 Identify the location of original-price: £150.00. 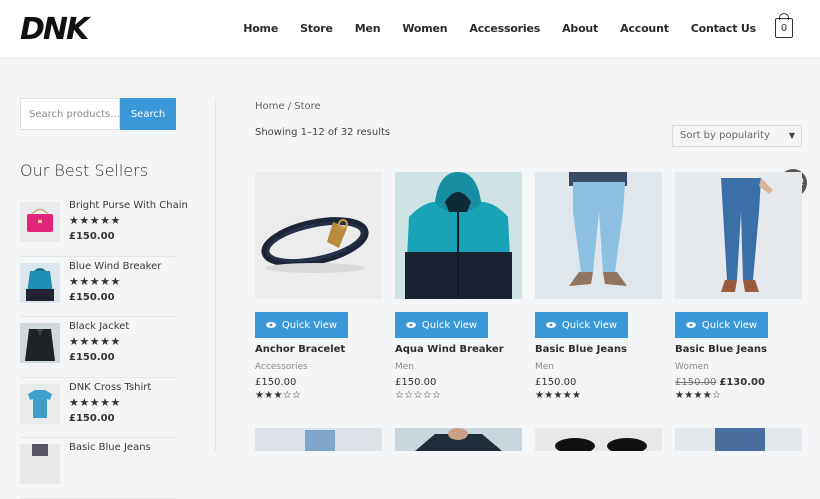
(696, 382).